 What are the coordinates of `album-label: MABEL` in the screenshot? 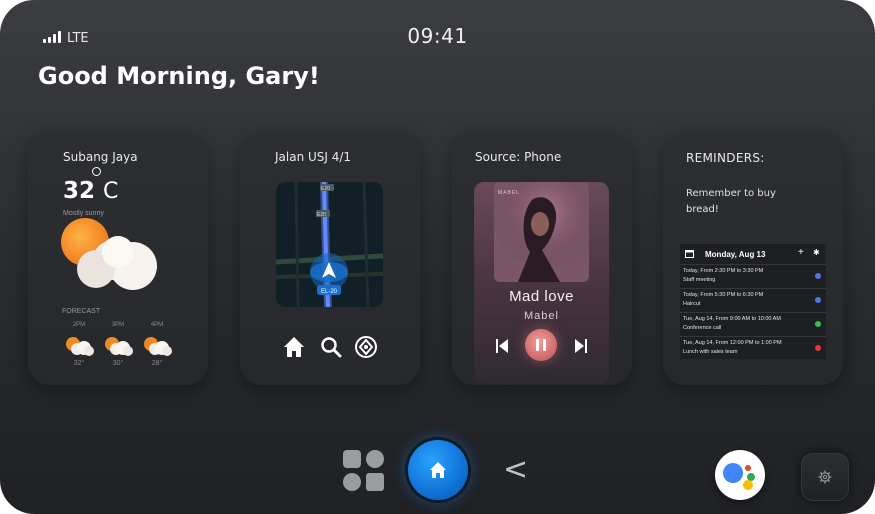 It's located at (509, 193).